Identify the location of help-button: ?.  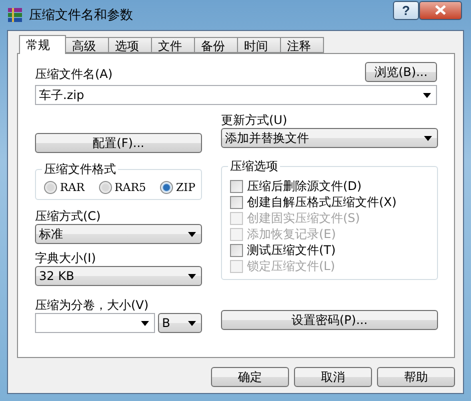
(406, 10).